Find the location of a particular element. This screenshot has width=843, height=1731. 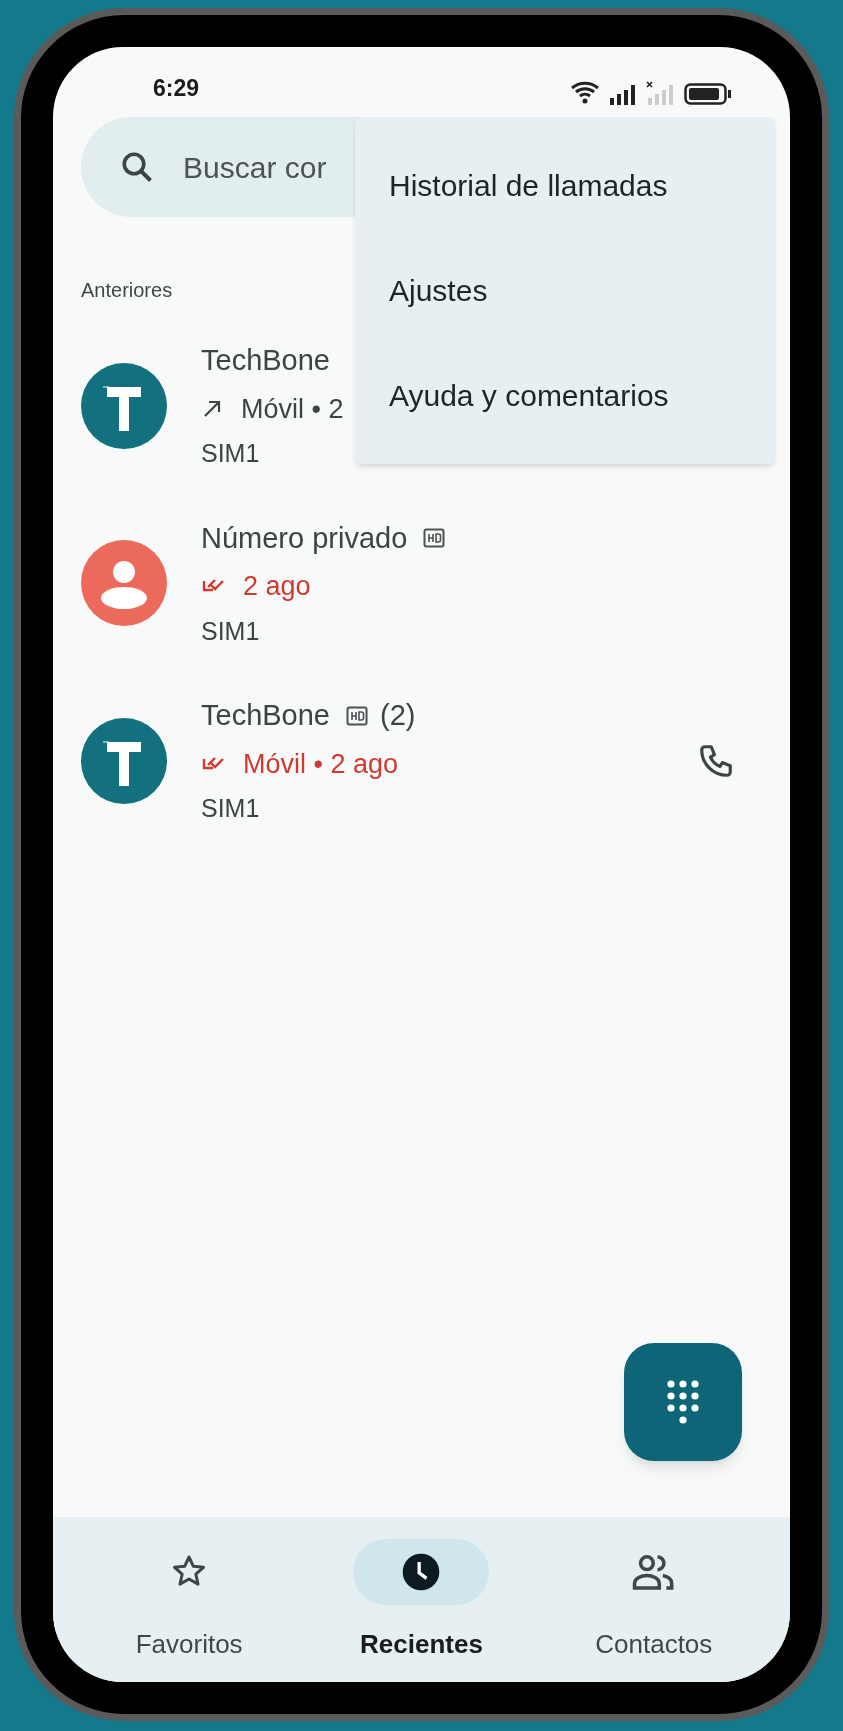

call-count: (2) is located at coordinates (398, 715).